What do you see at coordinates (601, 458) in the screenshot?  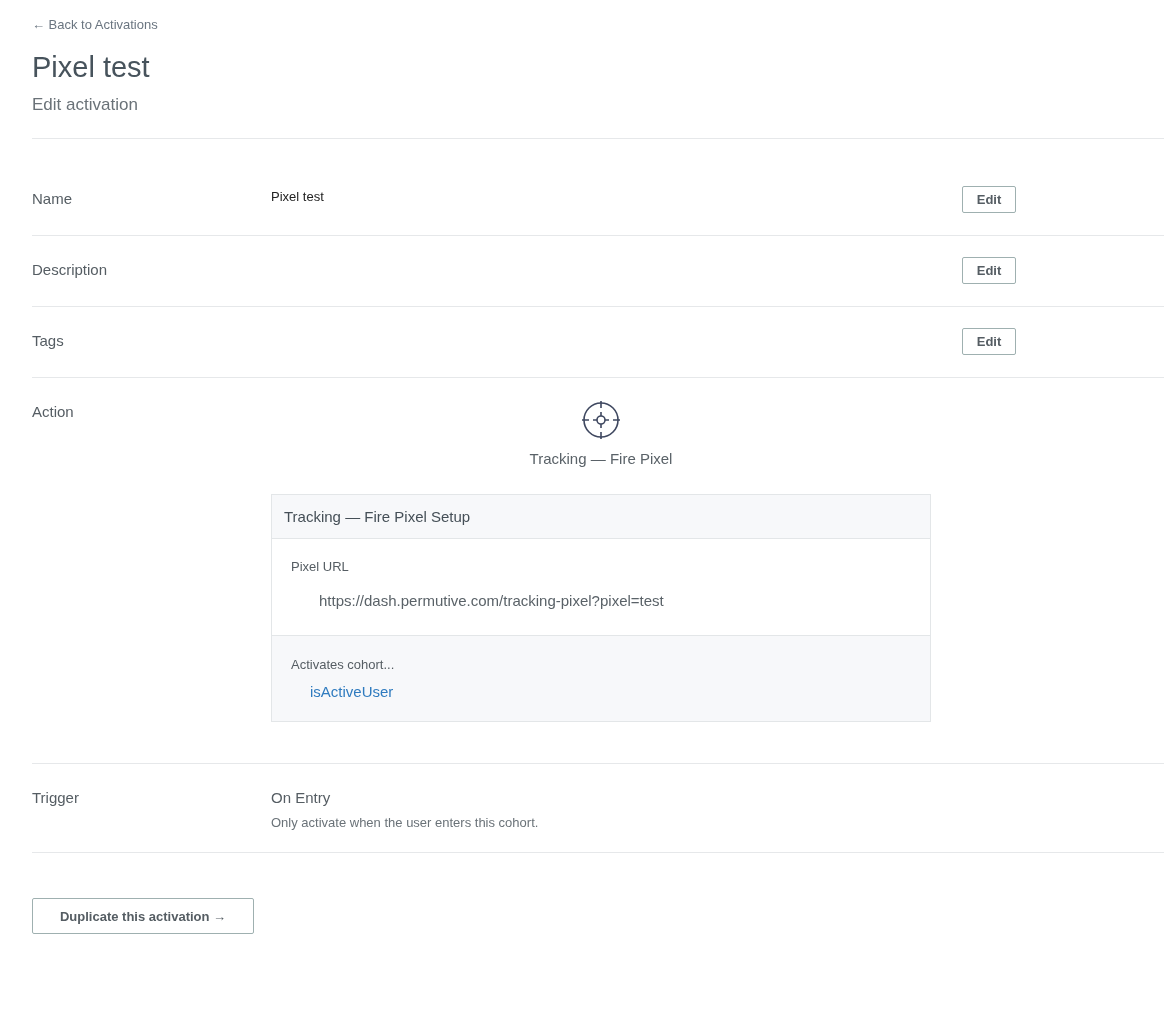 I see `action-name: Tracking — Fire Pixel` at bounding box center [601, 458].